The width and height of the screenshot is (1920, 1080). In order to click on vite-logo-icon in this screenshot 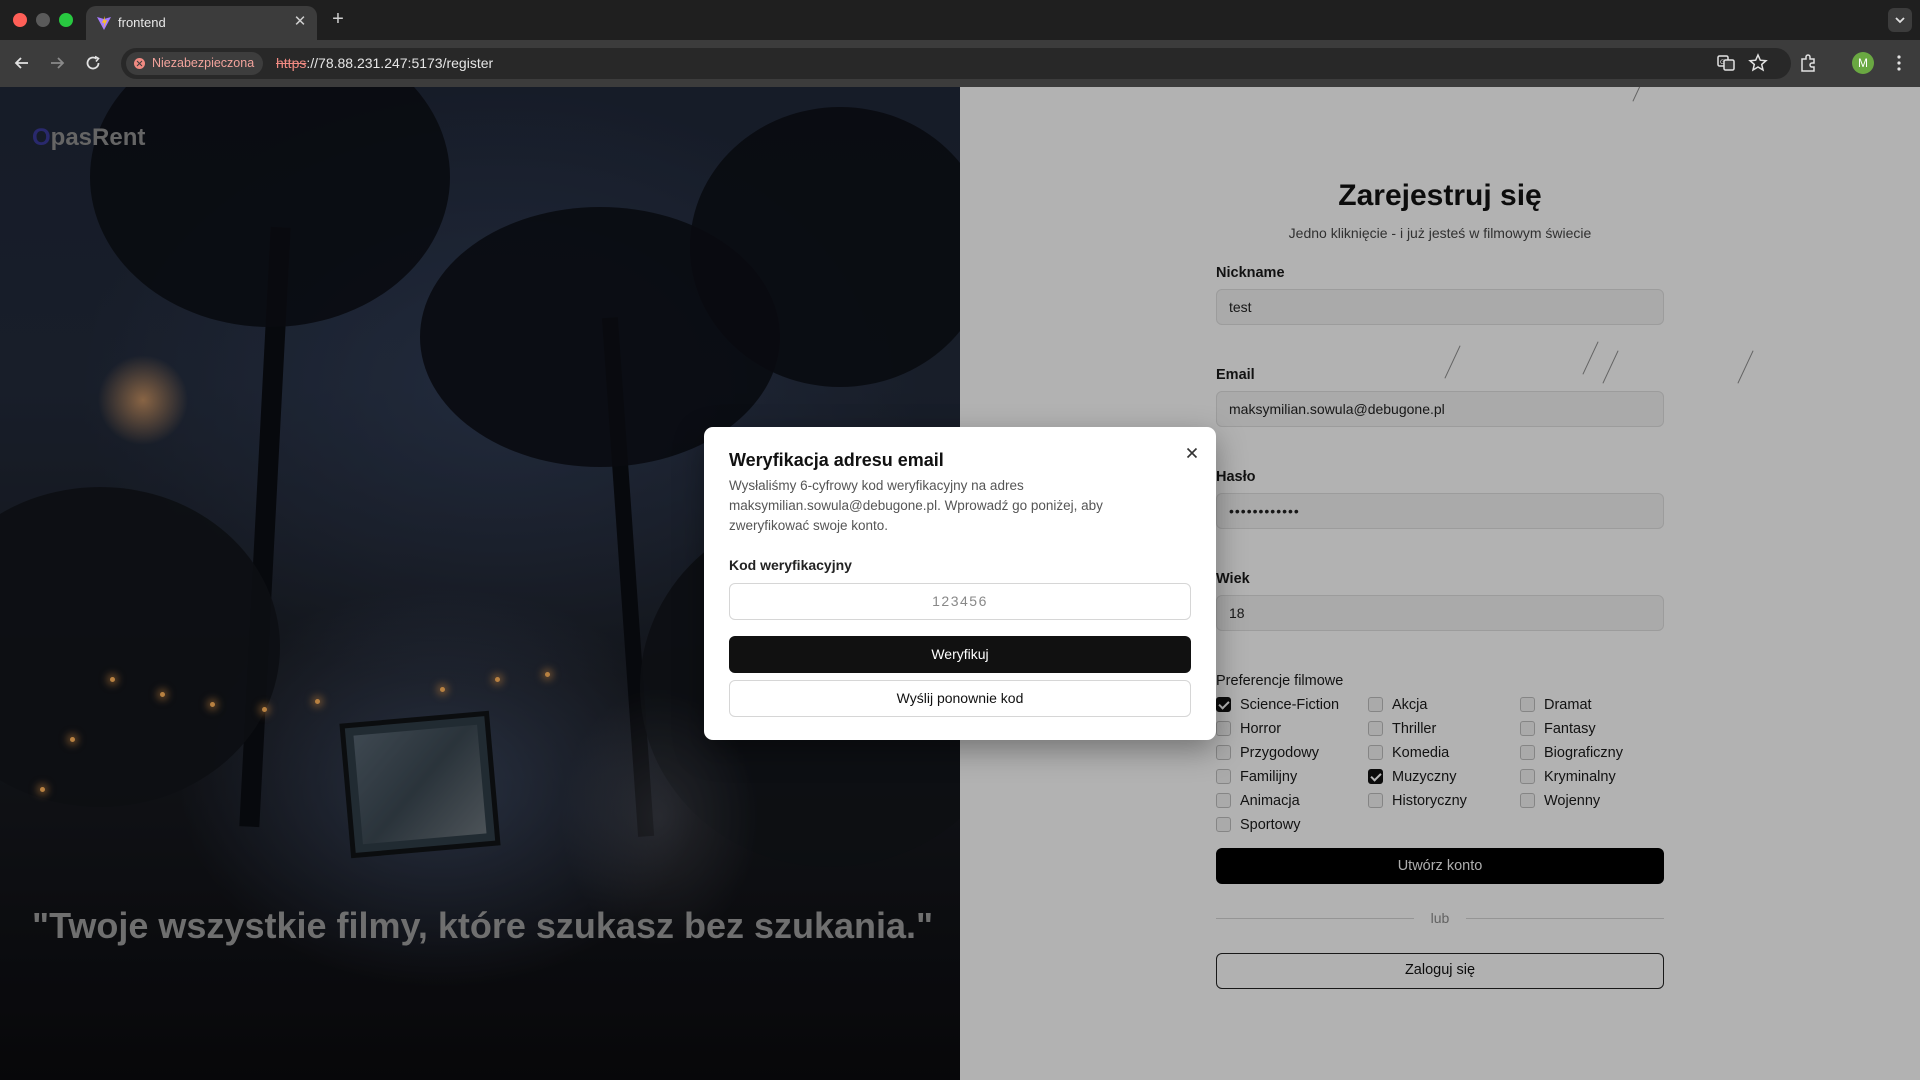, I will do `click(104, 23)`.